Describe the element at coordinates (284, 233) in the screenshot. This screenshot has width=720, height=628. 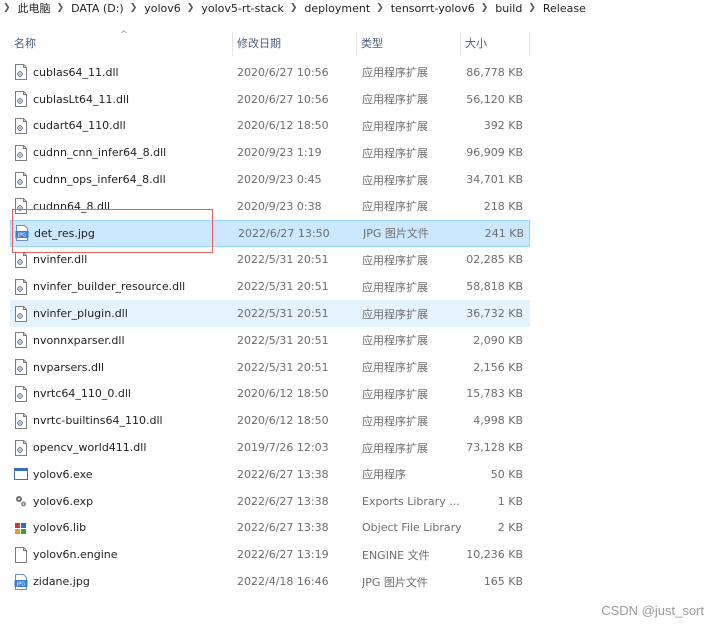
I see `file-date: 2022/6/27 13:50` at that location.